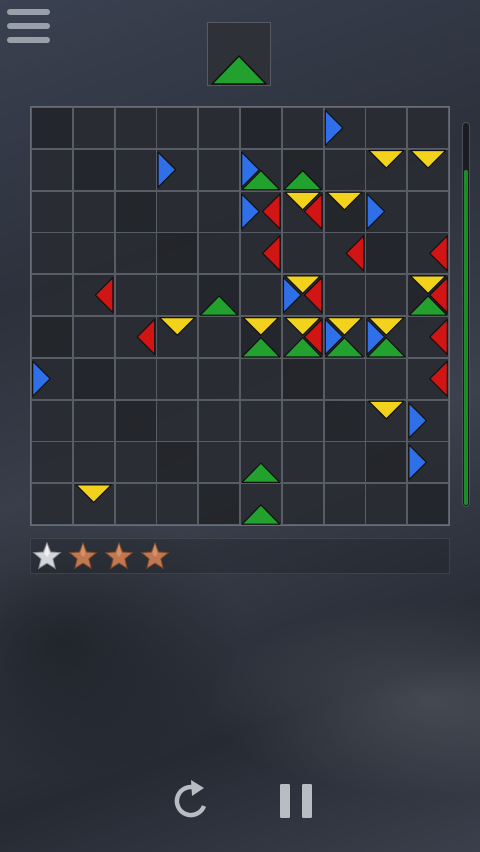 The image size is (480, 852). I want to click on restart-button, so click(192, 801).